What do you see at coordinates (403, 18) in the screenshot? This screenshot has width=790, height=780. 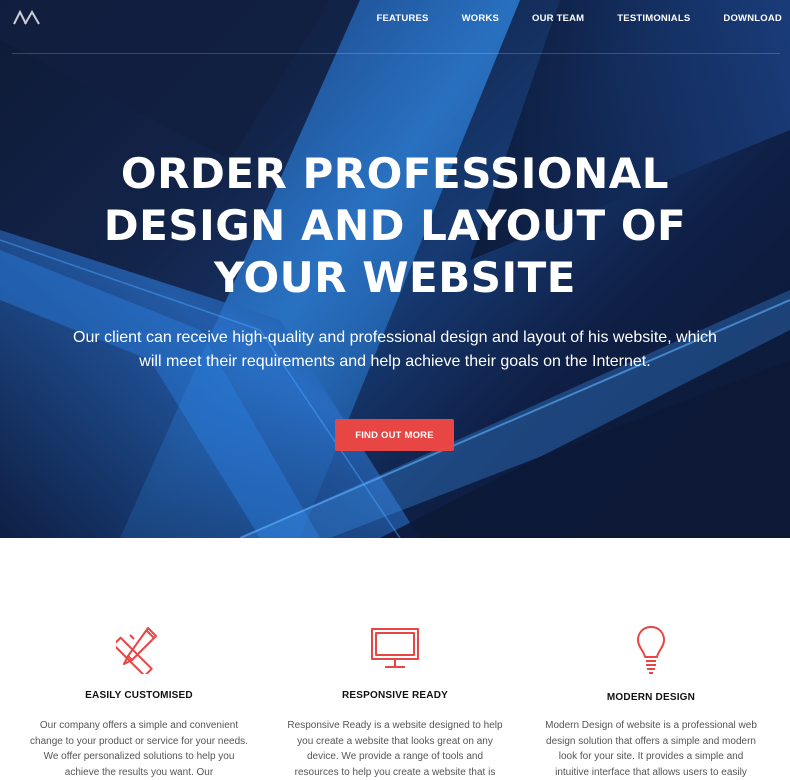 I see `nav-item-features: FEATURES` at bounding box center [403, 18].